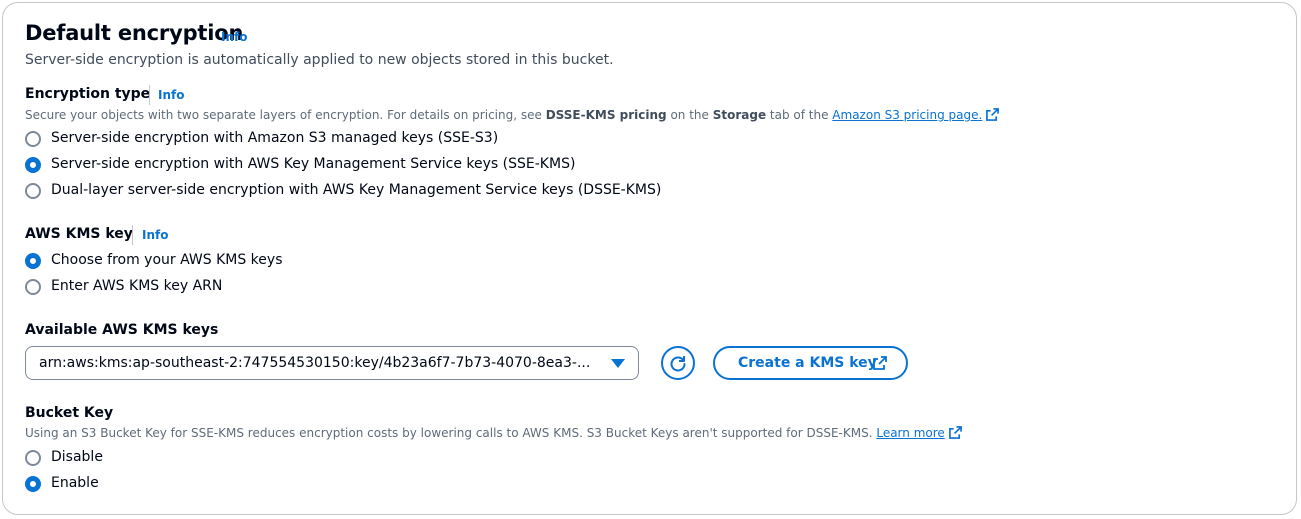 The width and height of the screenshot is (1301, 519). I want to click on kms-key-label: AWS KMS key, so click(79, 234).